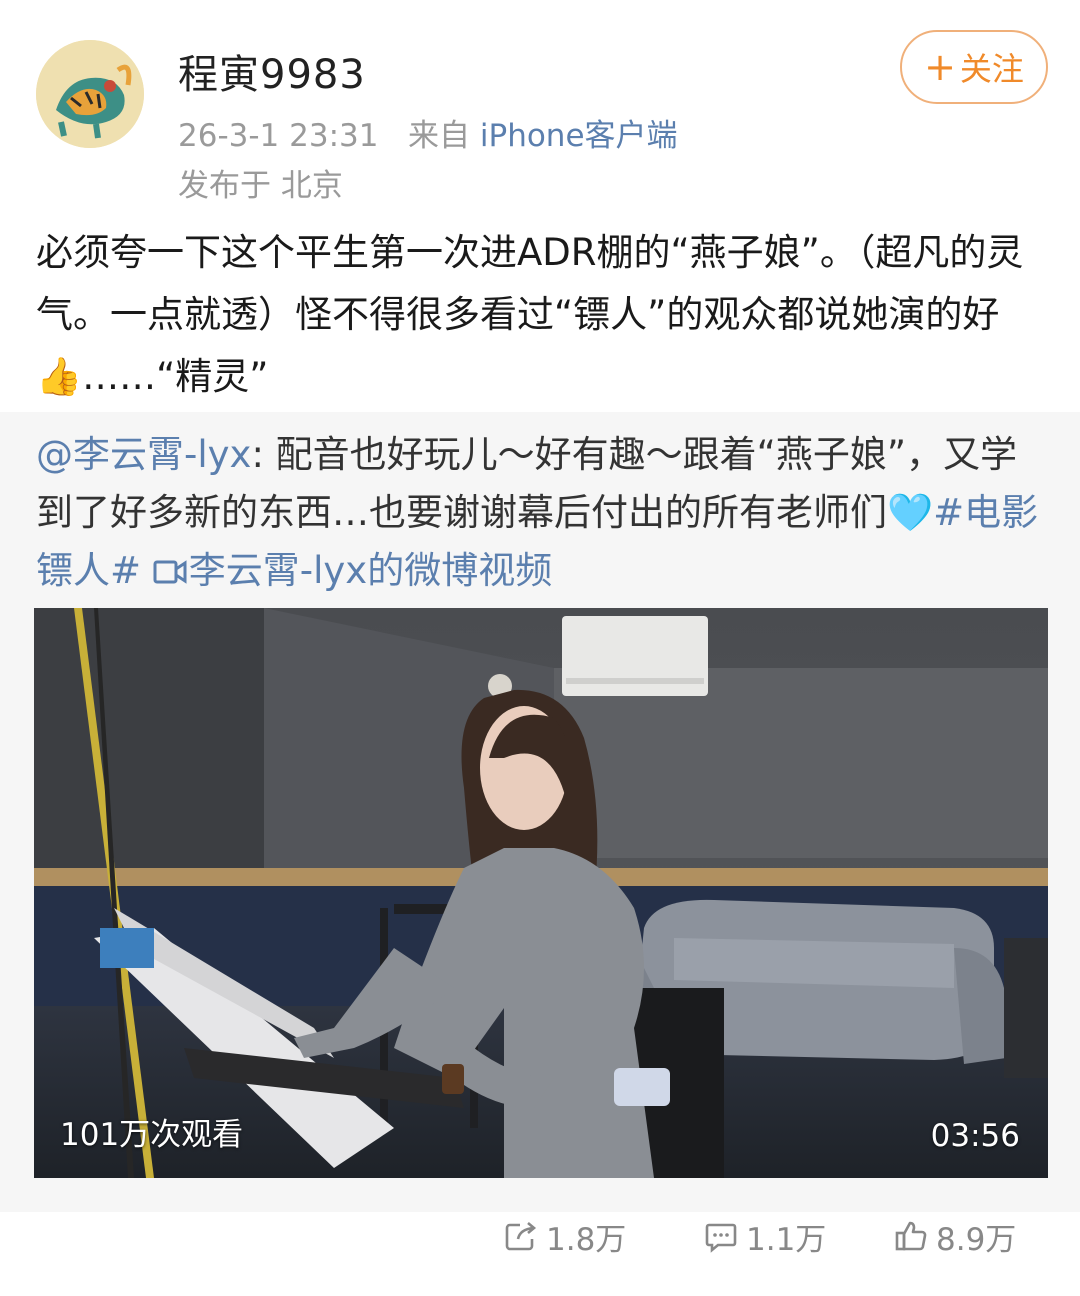  I want to click on action-bar: 1.8万 1.1万 8.9万, so click(540, 1236).